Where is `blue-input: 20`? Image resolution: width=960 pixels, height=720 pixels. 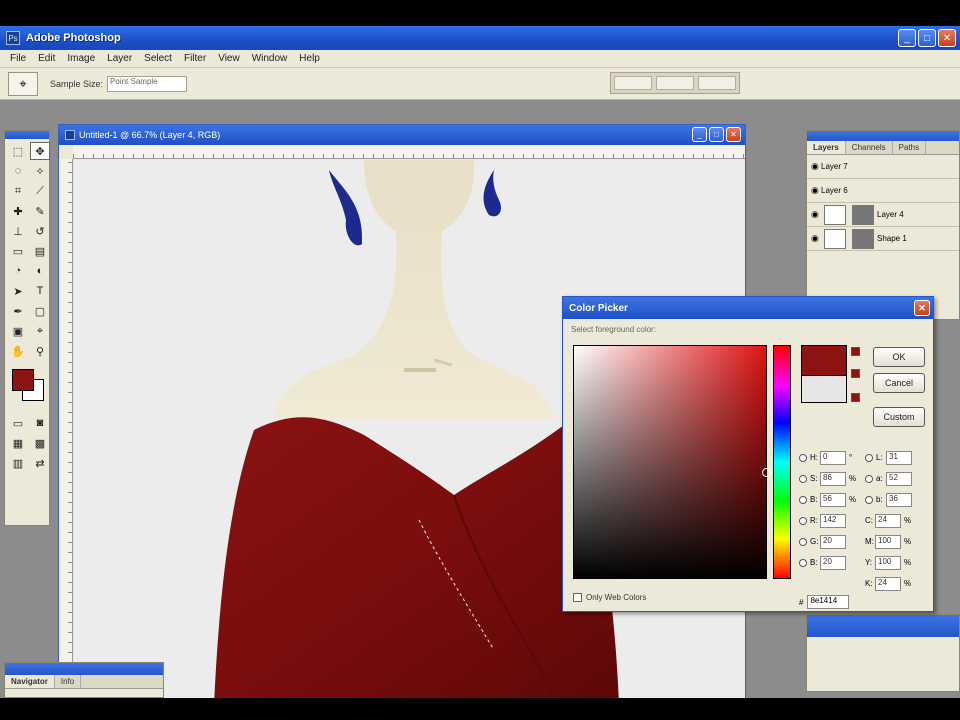
blue-input: 20 is located at coordinates (833, 562).